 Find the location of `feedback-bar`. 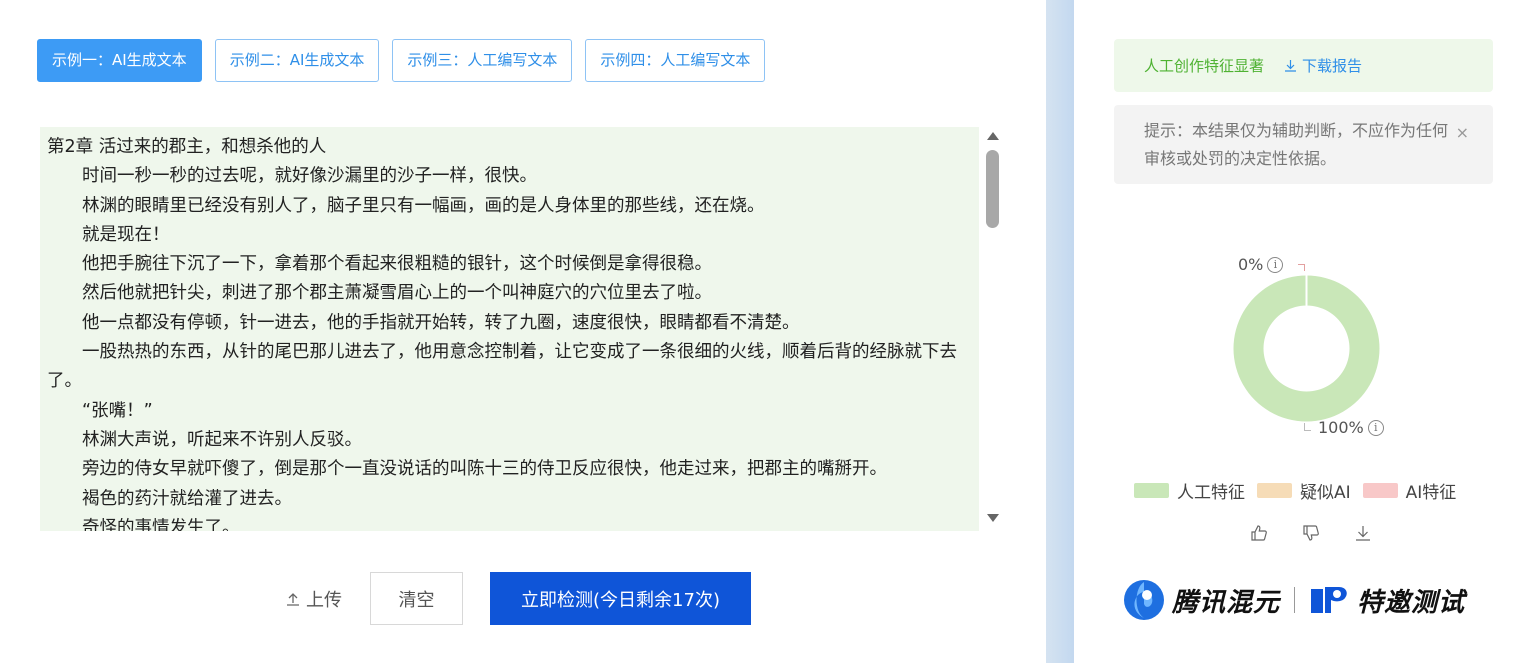

feedback-bar is located at coordinates (1311, 533).